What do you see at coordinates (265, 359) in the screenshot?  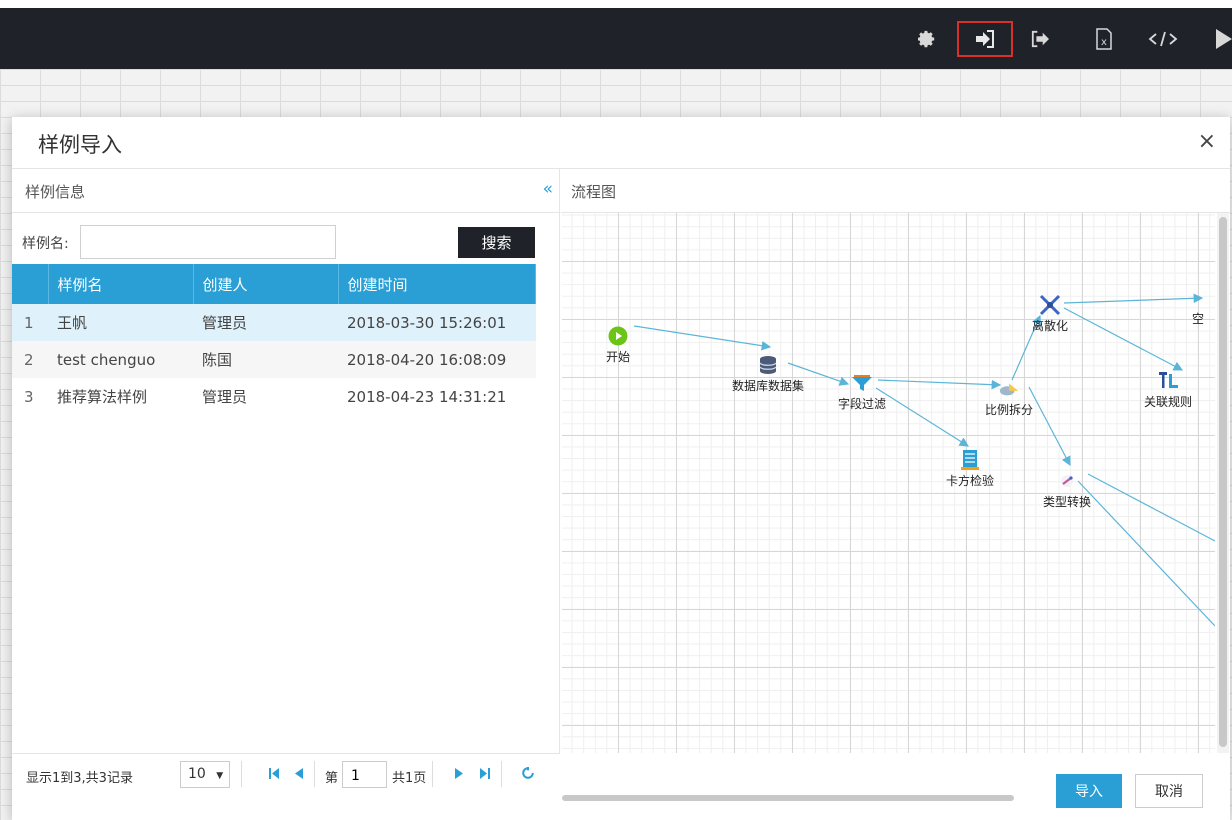 I see `row-creator: 陈国` at bounding box center [265, 359].